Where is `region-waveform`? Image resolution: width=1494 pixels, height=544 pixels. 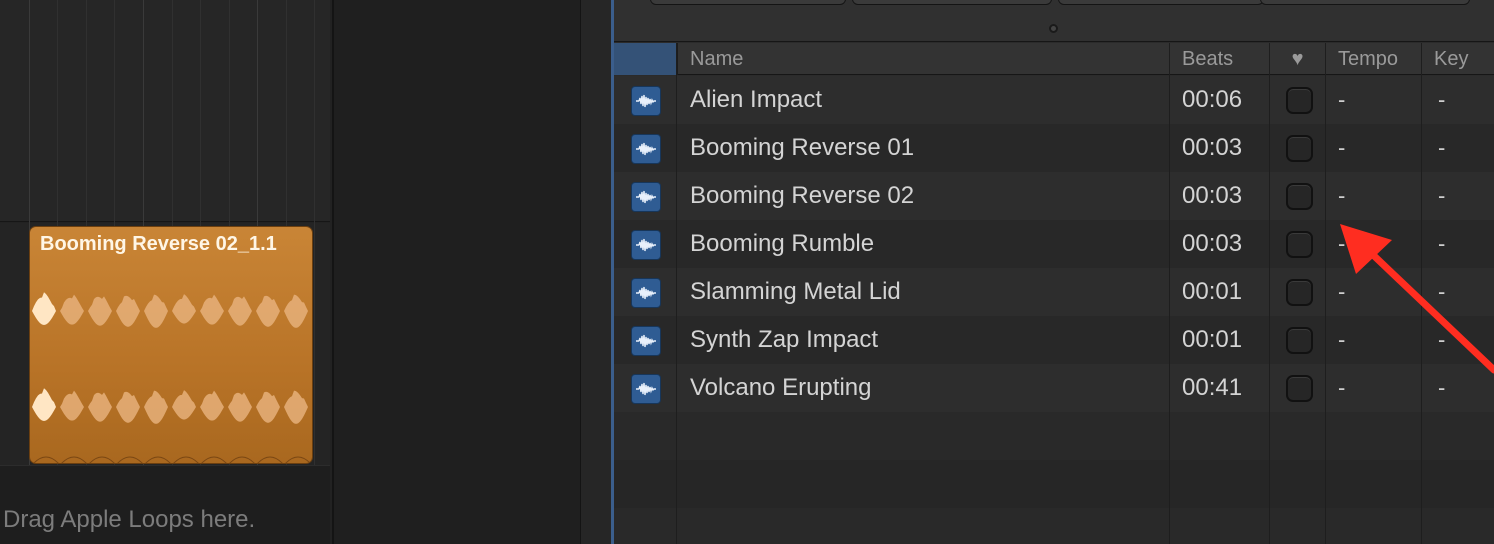
region-waveform is located at coordinates (171, 377).